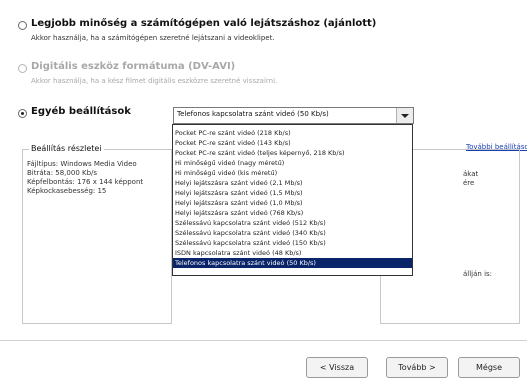 This screenshot has width=527, height=385. What do you see at coordinates (66, 148) in the screenshot?
I see `settings-details-legend: Beállítás részletei` at bounding box center [66, 148].